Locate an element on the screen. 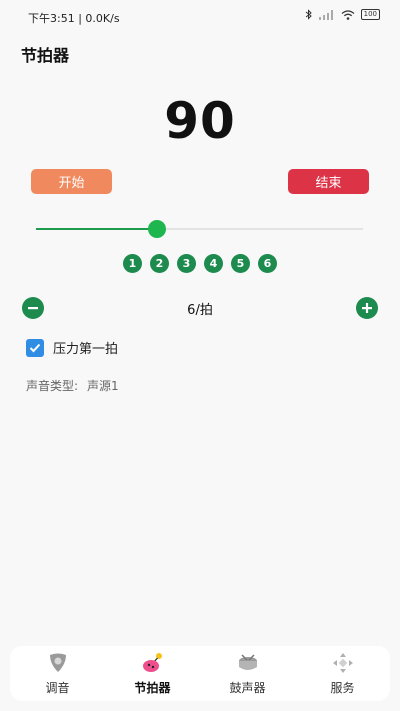 Image resolution: width=400 pixels, height=711 pixels. accent-first-beat-option: 压力第一拍 is located at coordinates (72, 347).